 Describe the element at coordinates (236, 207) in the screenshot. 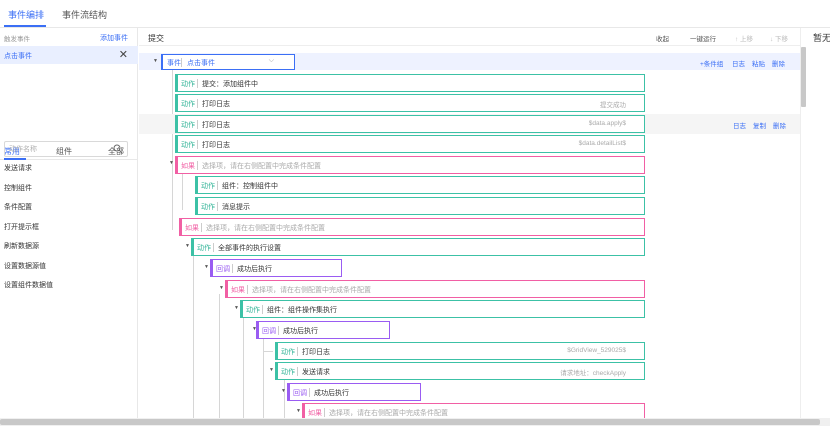

I see `node-text: 消息提示` at that location.